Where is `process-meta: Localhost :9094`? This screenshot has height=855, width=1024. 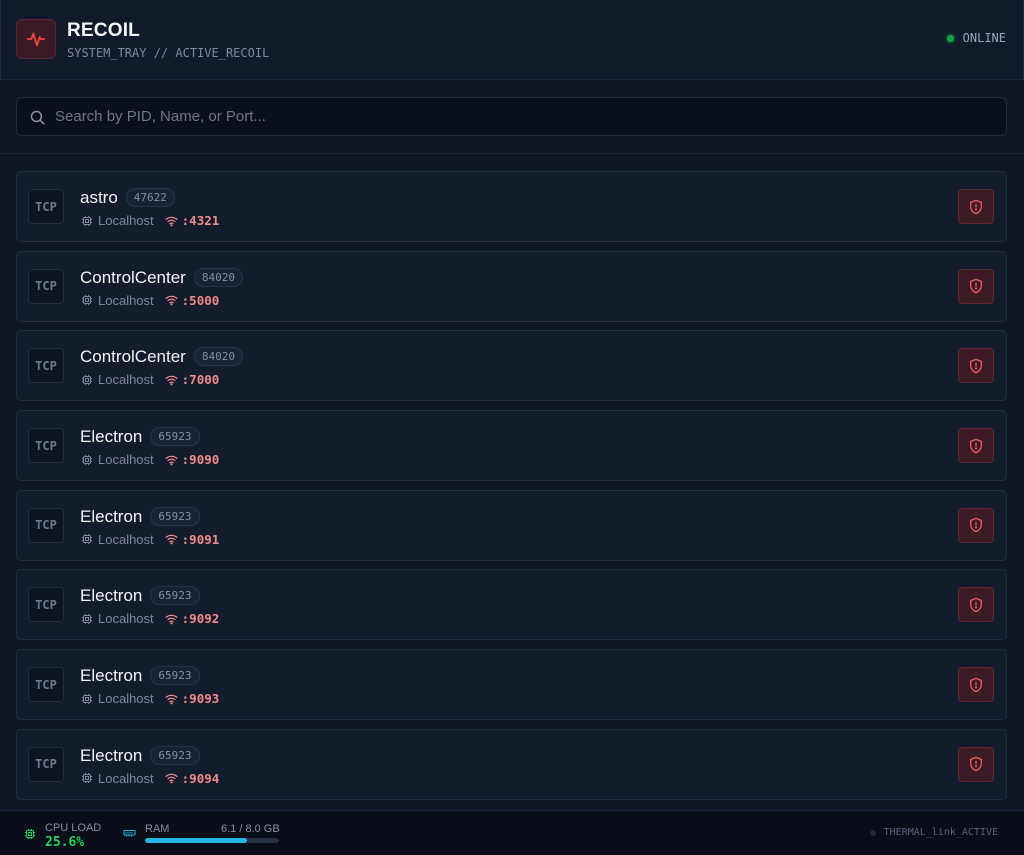
process-meta: Localhost :9094 is located at coordinates (150, 778).